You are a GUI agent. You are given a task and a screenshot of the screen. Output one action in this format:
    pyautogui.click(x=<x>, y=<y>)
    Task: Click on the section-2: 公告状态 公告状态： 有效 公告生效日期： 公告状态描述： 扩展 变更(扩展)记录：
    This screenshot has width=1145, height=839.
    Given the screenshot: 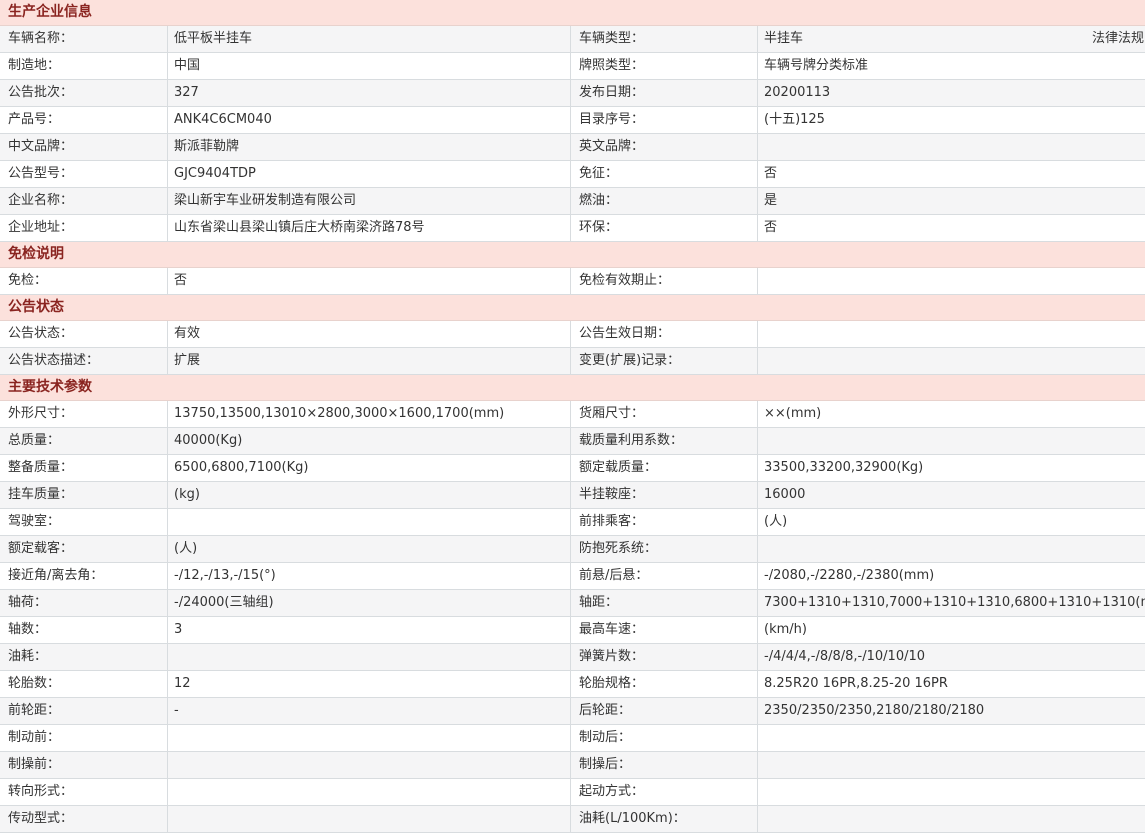 What is the action you would take?
    pyautogui.click(x=572, y=335)
    